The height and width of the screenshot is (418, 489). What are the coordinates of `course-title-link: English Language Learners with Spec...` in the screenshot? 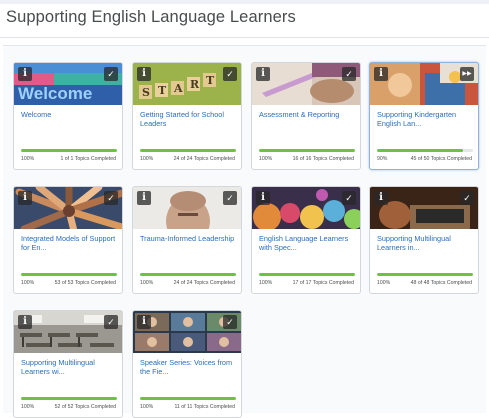 It's located at (308, 243).